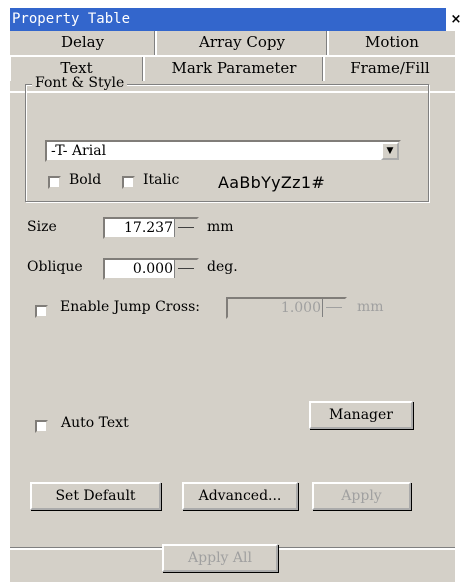  Describe the element at coordinates (222, 267) in the screenshot. I see `oblique-unit: deg.` at that location.